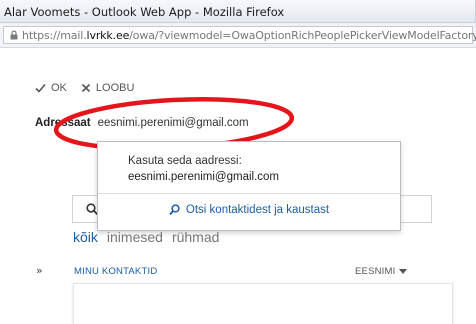 The height and width of the screenshot is (324, 476). Describe the element at coordinates (135, 237) in the screenshot. I see `filter-people: inimesed` at that location.